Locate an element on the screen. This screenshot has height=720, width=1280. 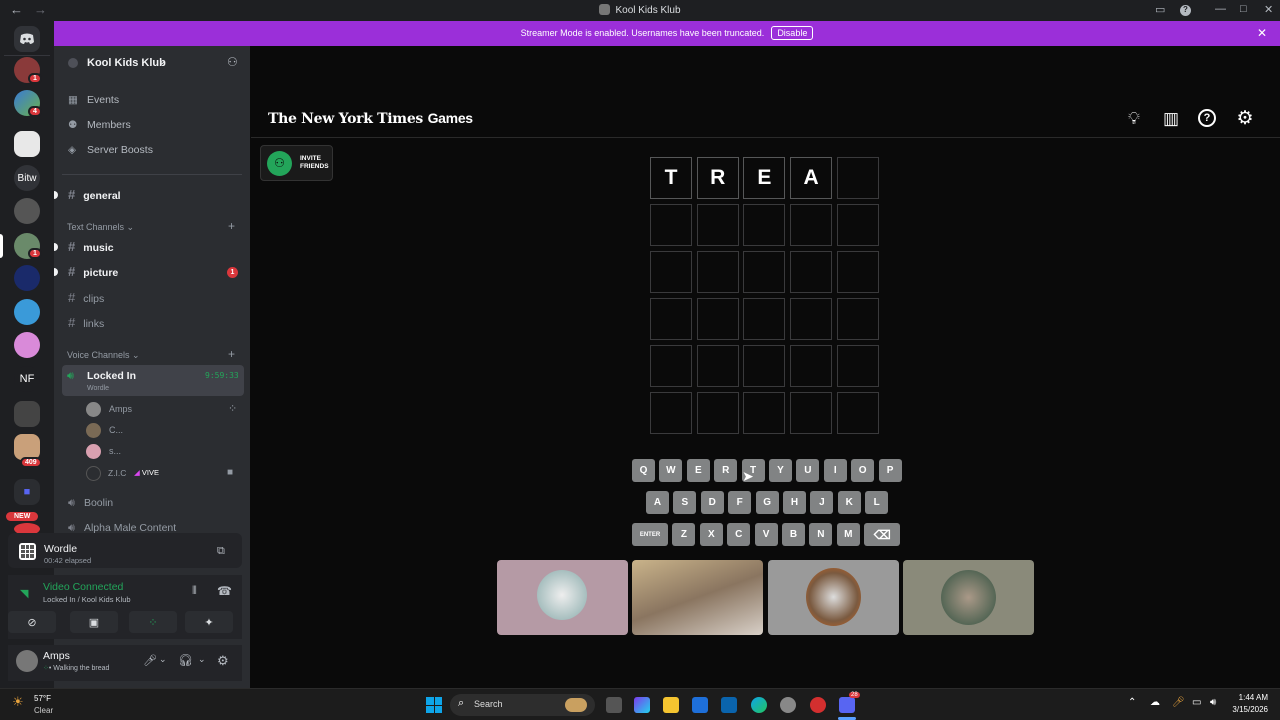
folder-icon: ■ is located at coordinates (27, 492).